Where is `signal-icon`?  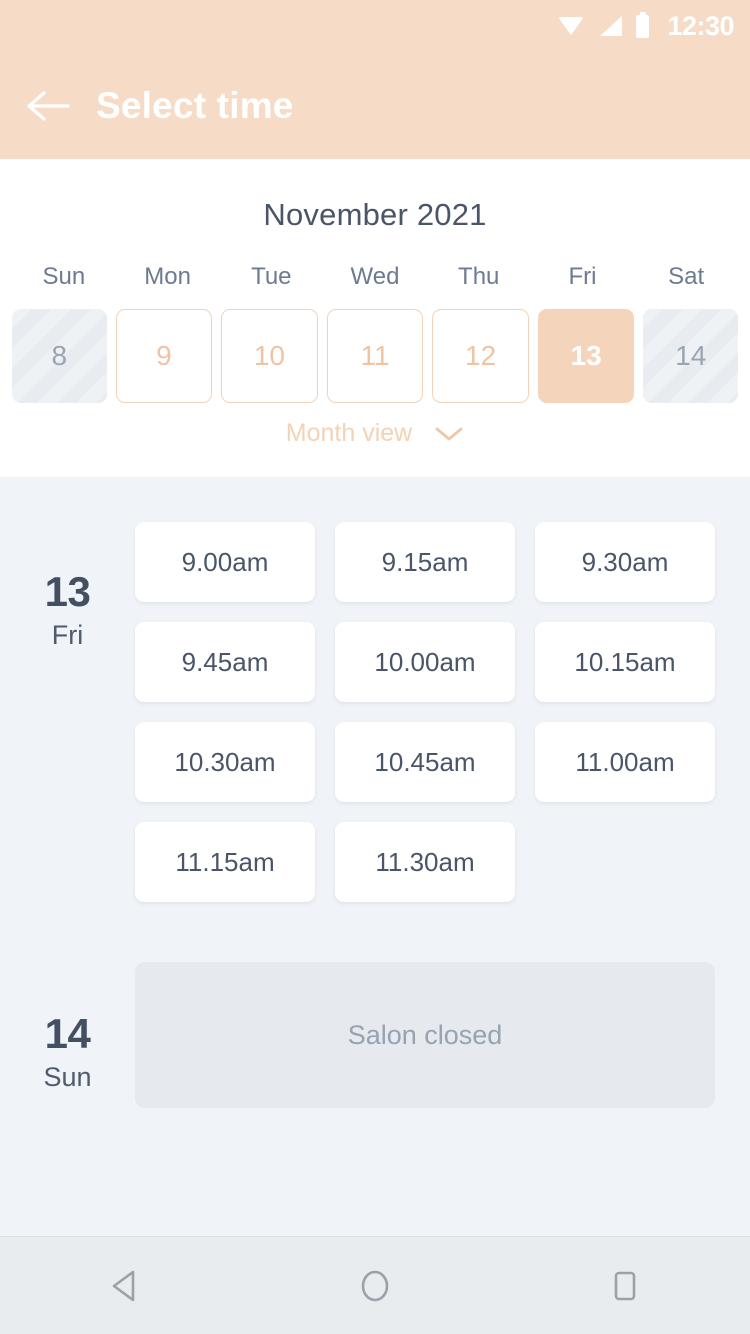 signal-icon is located at coordinates (610, 26).